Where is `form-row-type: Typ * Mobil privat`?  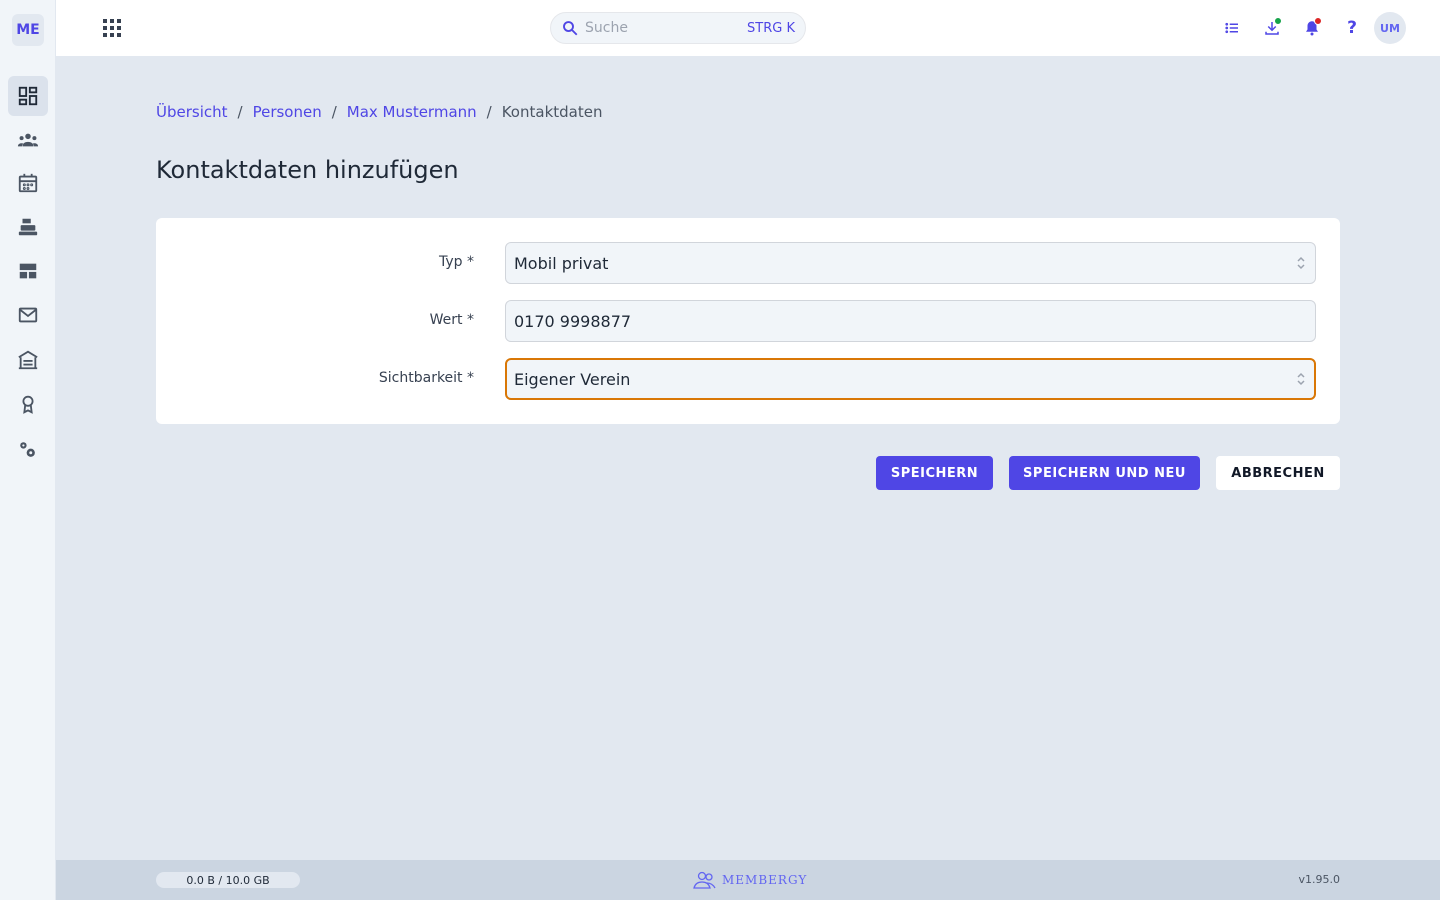
form-row-type: Typ * Mobil privat is located at coordinates (748, 263).